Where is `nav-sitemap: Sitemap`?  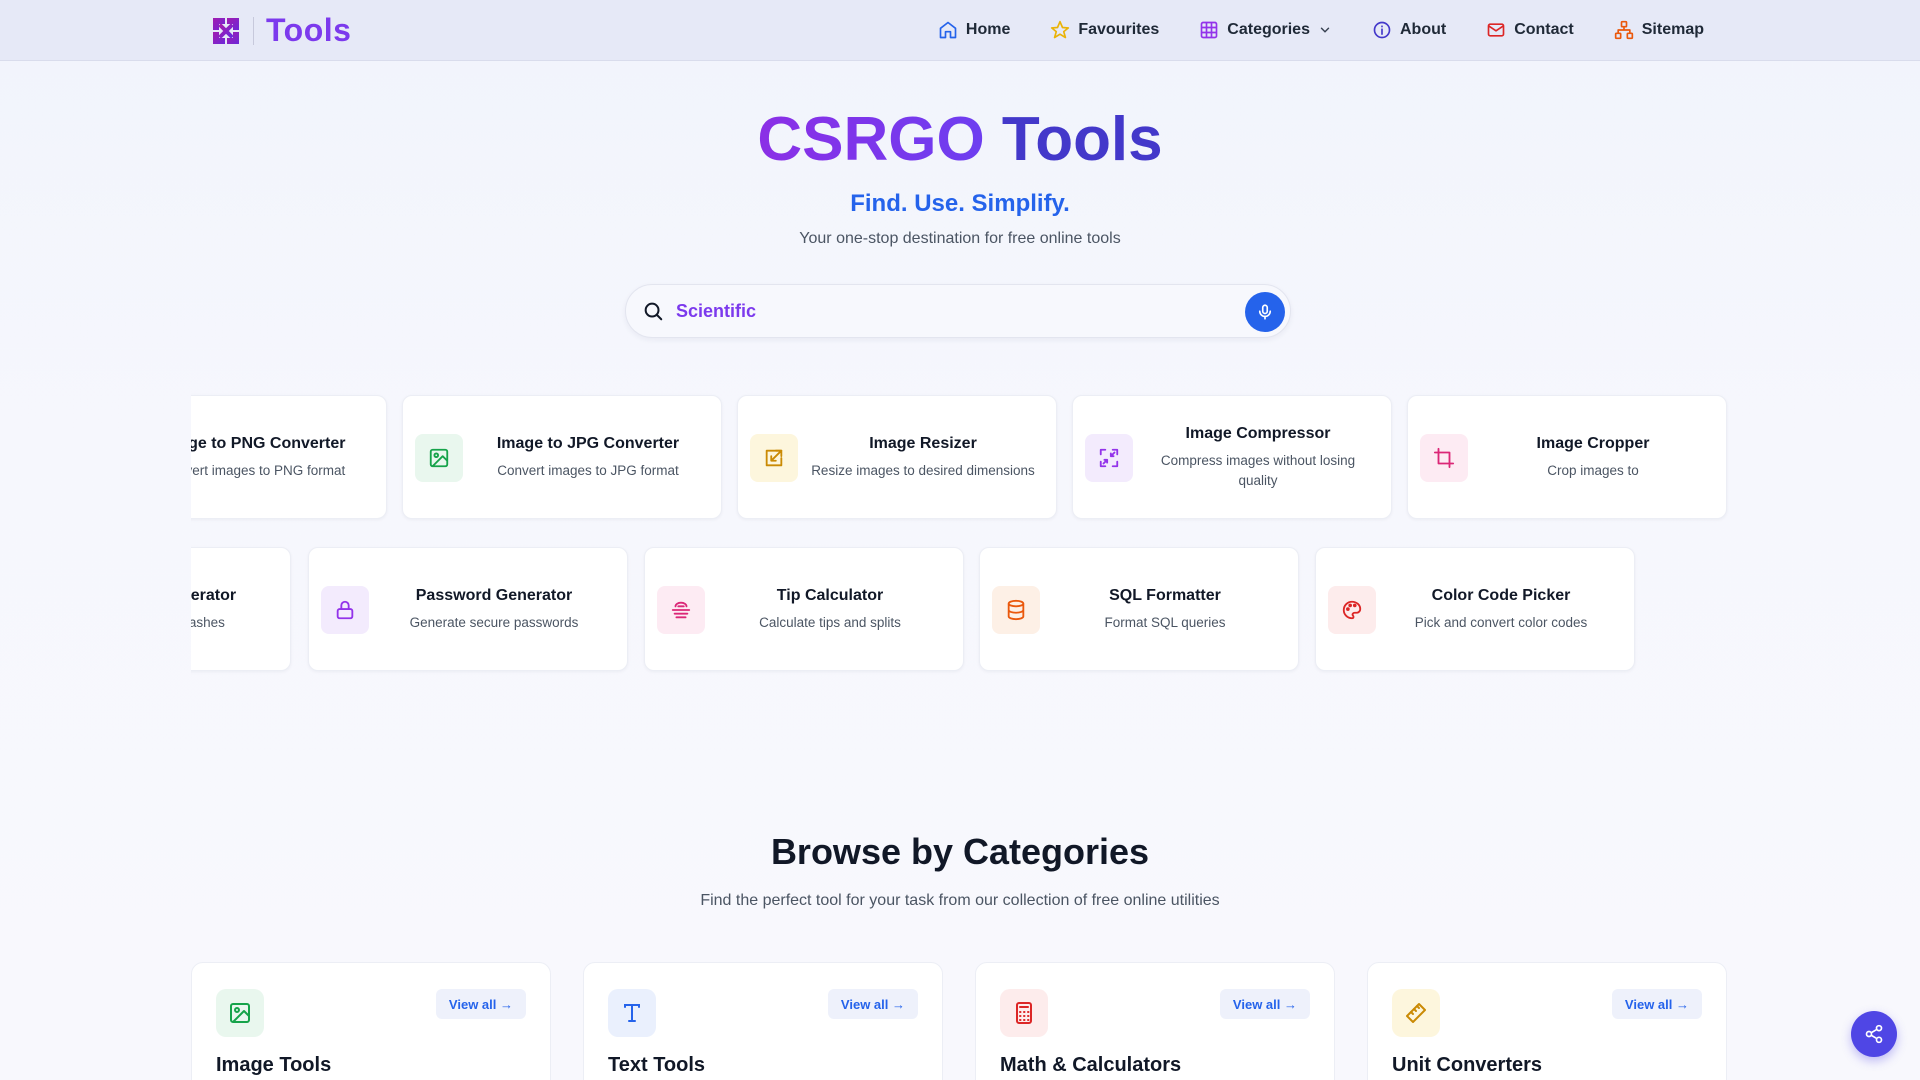
nav-sitemap: Sitemap is located at coordinates (1659, 30).